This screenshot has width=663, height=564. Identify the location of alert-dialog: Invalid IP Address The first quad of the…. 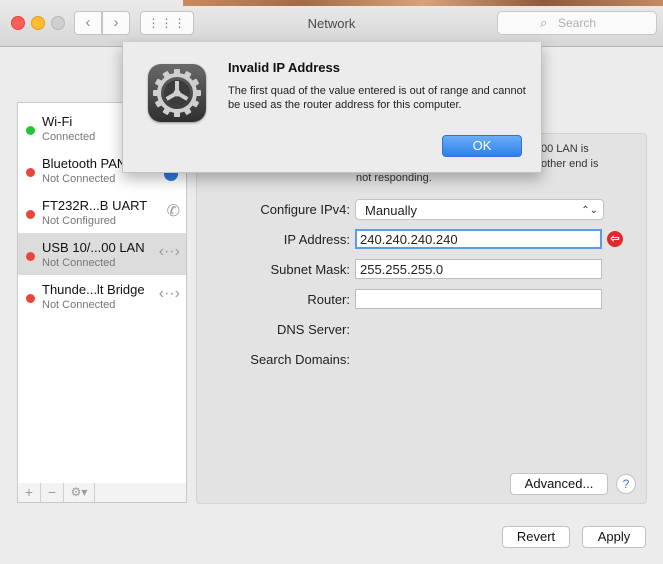
(332, 107).